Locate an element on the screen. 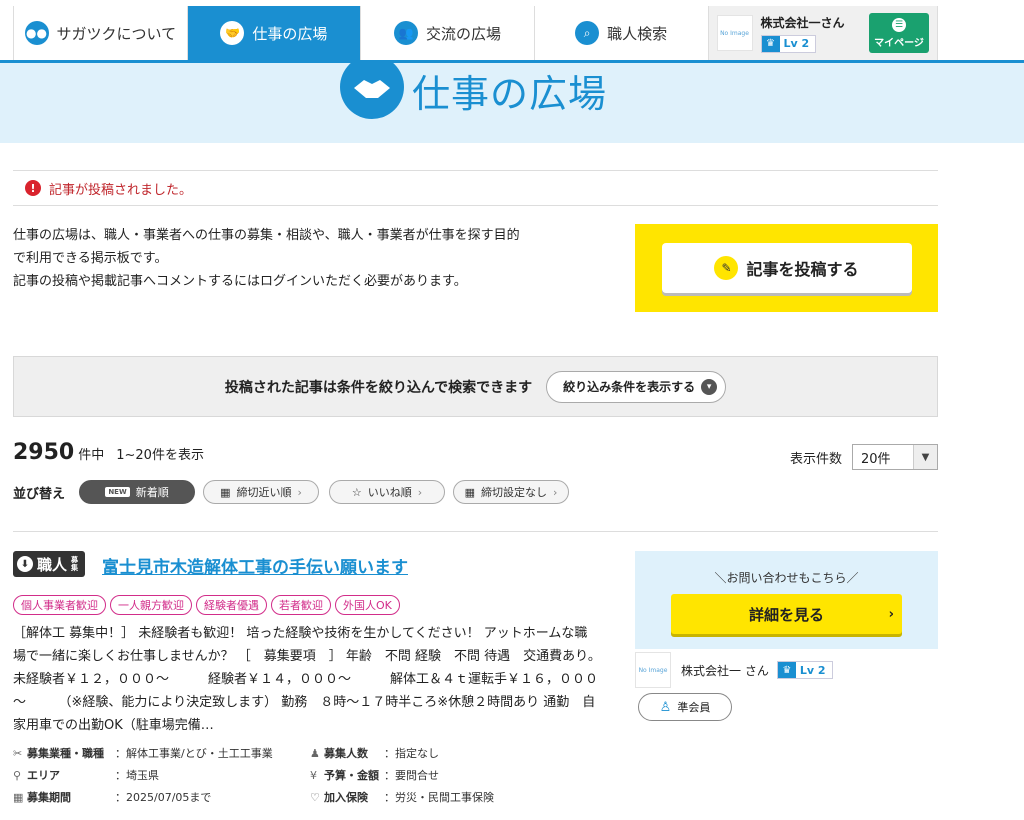 Image resolution: width=1024 pixels, height=820 pixels. meta-period: ▦ 募集期間 ：2025/07/05まで is located at coordinates (161, 797).